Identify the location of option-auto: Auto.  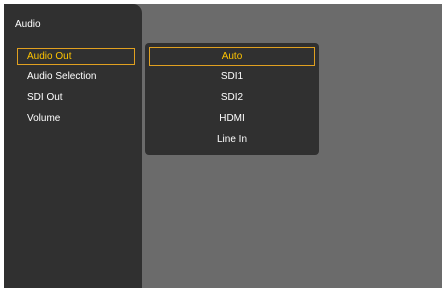
(232, 56).